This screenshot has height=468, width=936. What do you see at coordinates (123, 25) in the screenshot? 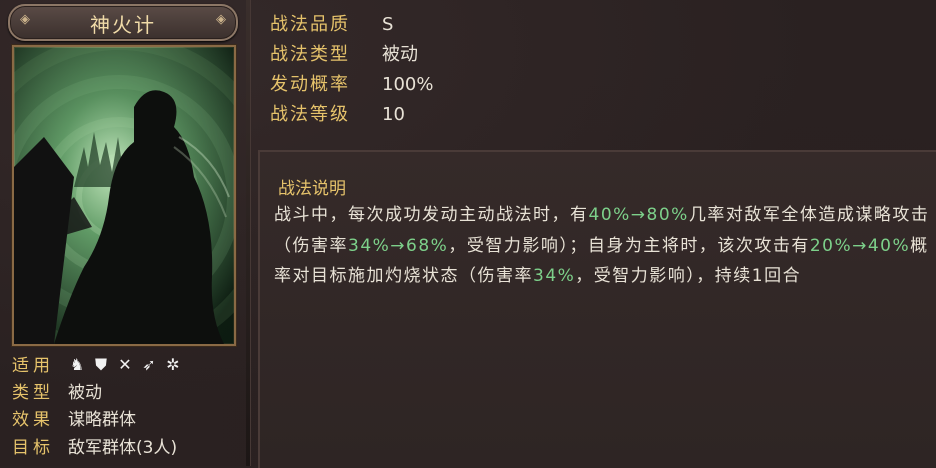
I see `skill-name: 神火计` at bounding box center [123, 25].